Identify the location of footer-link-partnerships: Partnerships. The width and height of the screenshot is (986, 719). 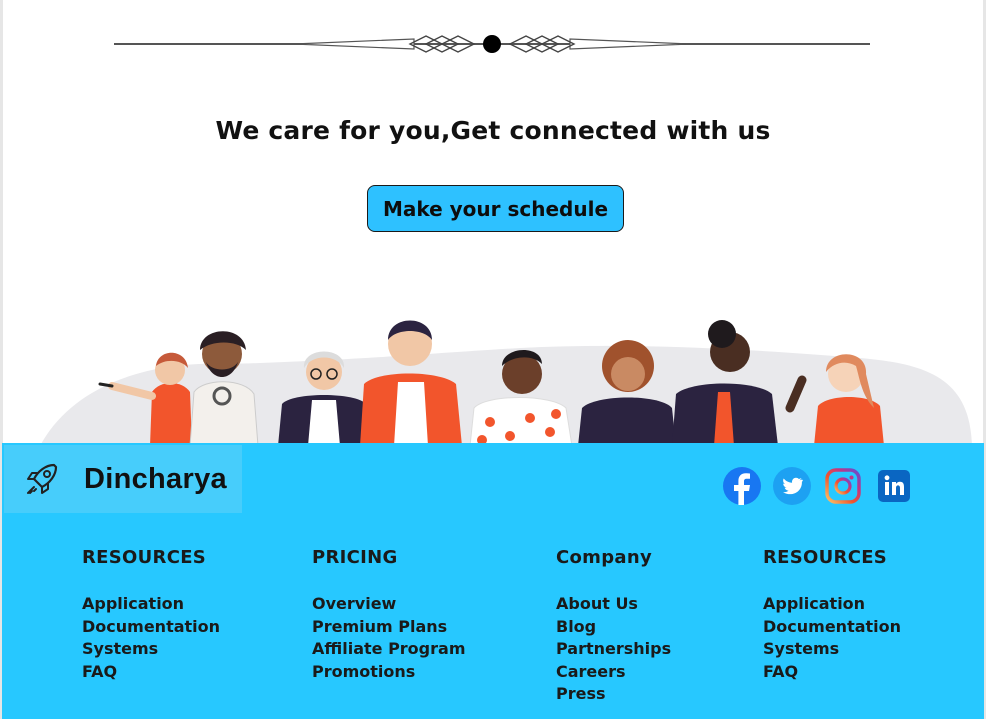
(613, 649).